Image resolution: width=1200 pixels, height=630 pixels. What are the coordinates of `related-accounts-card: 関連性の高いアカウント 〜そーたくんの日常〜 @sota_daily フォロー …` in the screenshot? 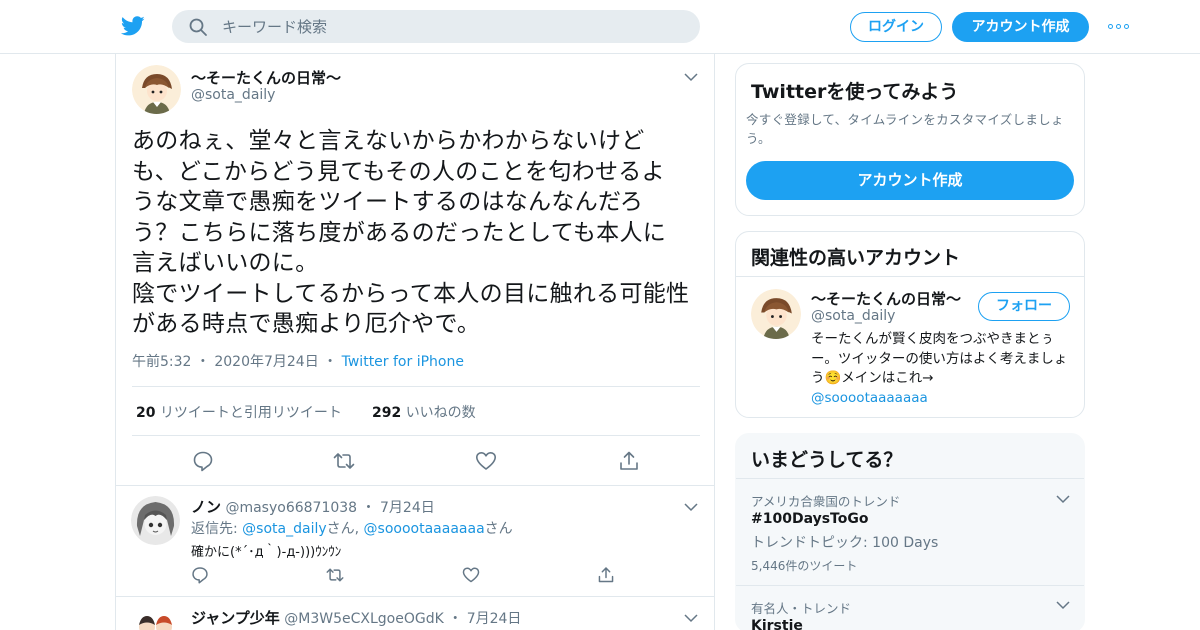 It's located at (910, 324).